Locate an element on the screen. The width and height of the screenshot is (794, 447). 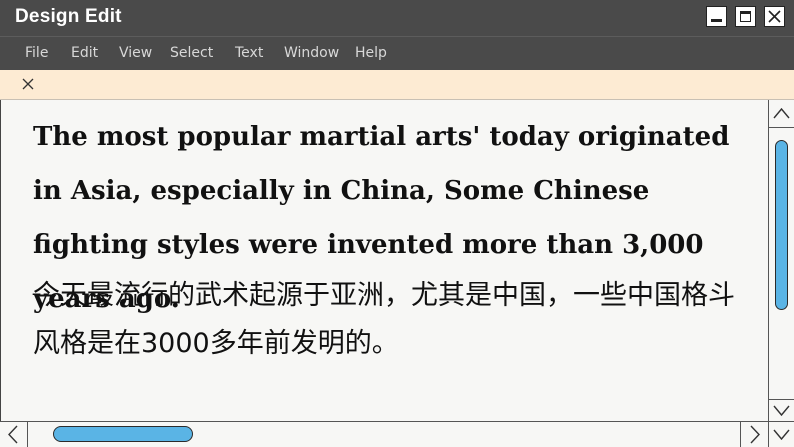
menu-help: Help is located at coordinates (371, 53).